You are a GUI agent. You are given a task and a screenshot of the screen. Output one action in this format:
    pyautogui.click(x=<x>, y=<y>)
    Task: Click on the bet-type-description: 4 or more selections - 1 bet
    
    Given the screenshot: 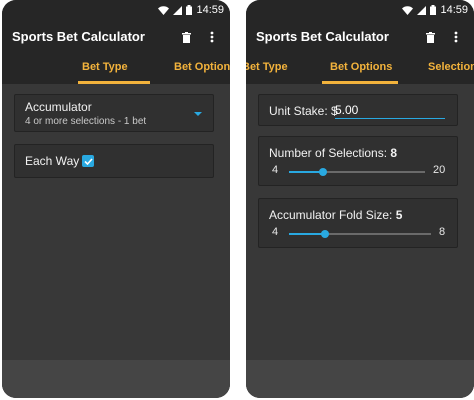 What is the action you would take?
    pyautogui.click(x=86, y=121)
    